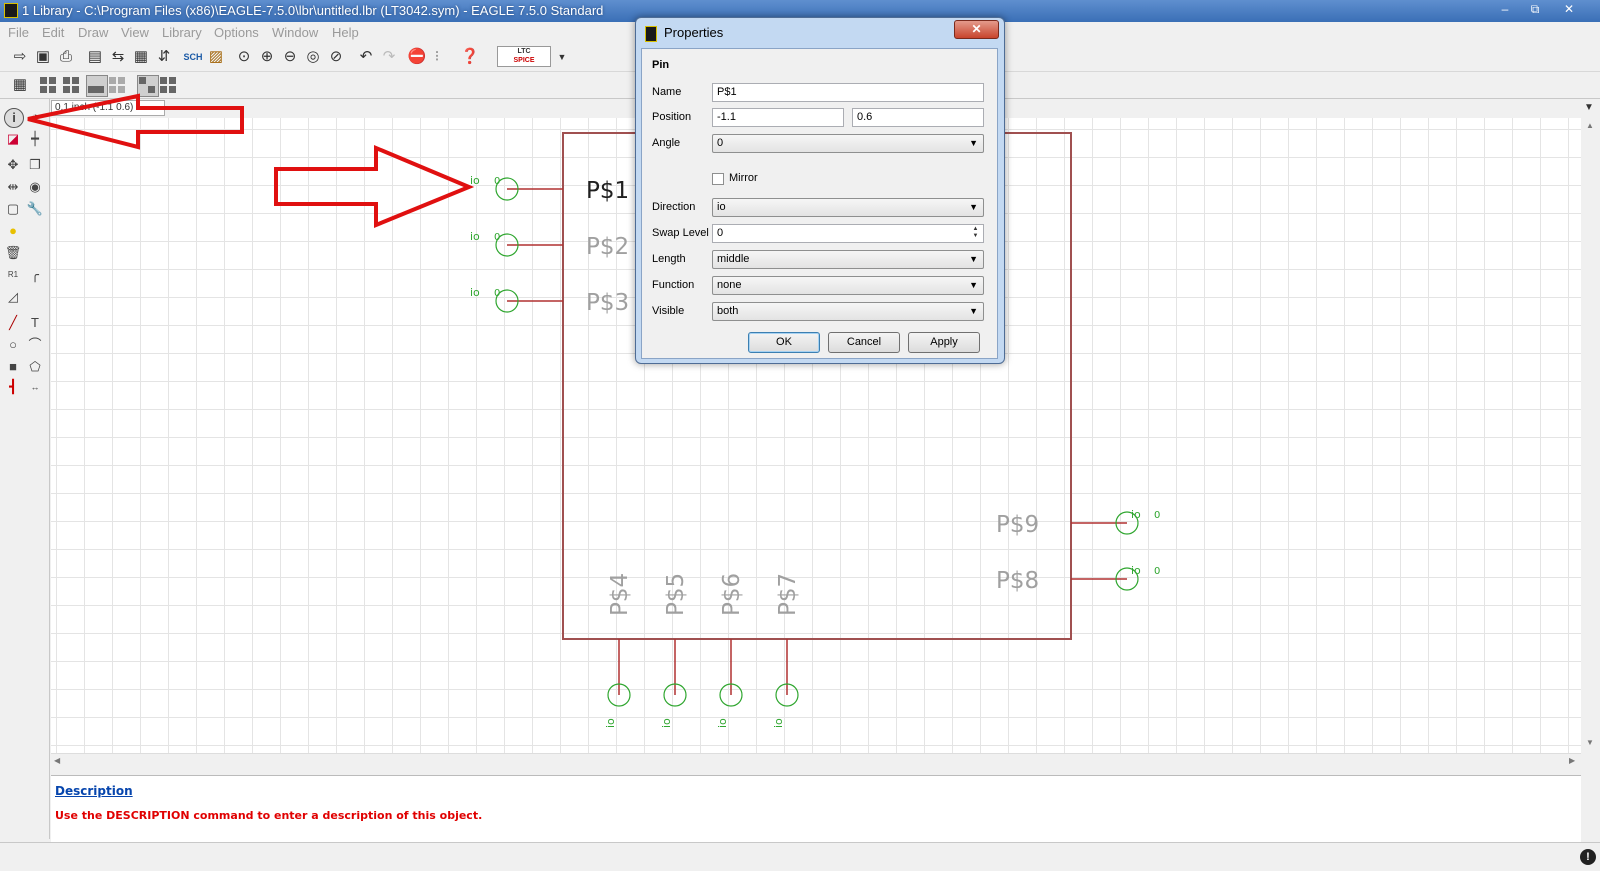 The image size is (1600, 871). What do you see at coordinates (549, 189) in the screenshot?
I see `pin-p1: io 0 P$1` at bounding box center [549, 189].